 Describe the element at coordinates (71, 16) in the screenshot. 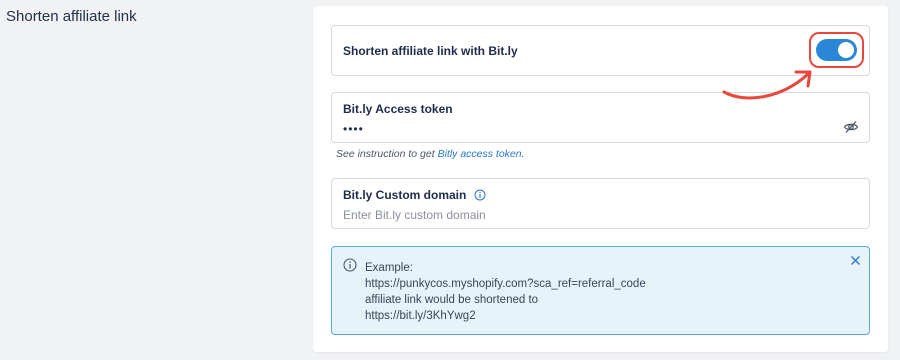

I see `section-title: Shorten affiliate link` at that location.